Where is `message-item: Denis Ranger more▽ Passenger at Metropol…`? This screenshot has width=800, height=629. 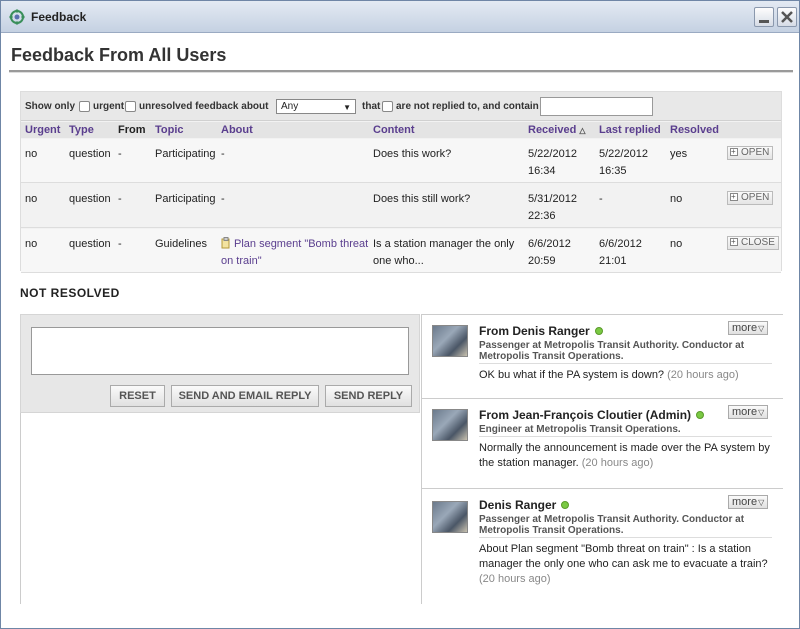 message-item: Denis Ranger more▽ Passenger at Metropol… is located at coordinates (602, 546).